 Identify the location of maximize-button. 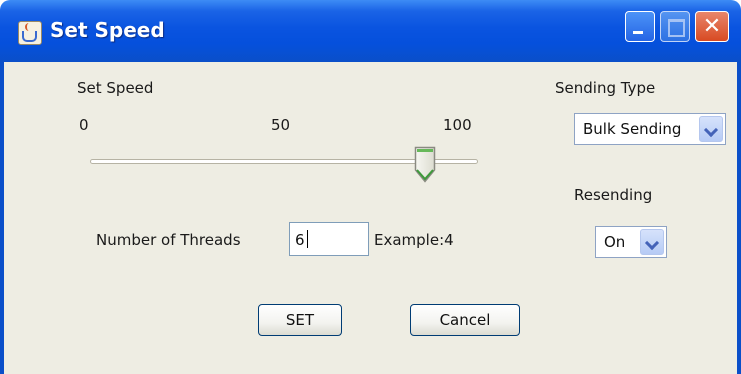
(675, 26).